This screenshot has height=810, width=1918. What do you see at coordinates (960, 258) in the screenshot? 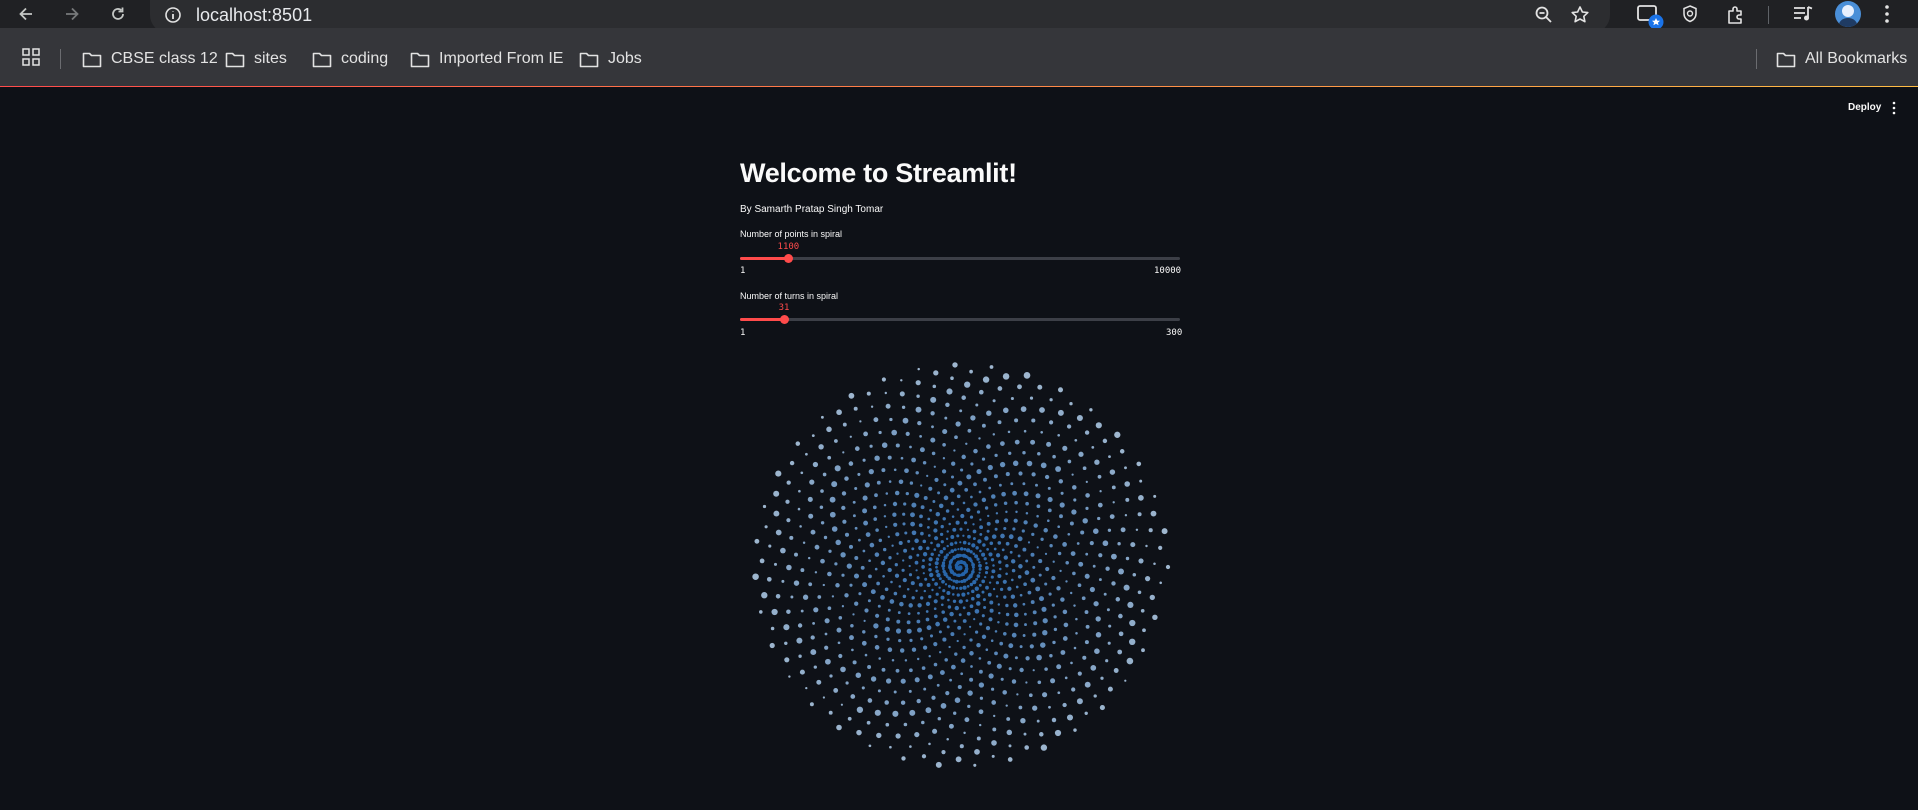
I see `points-slider` at bounding box center [960, 258].